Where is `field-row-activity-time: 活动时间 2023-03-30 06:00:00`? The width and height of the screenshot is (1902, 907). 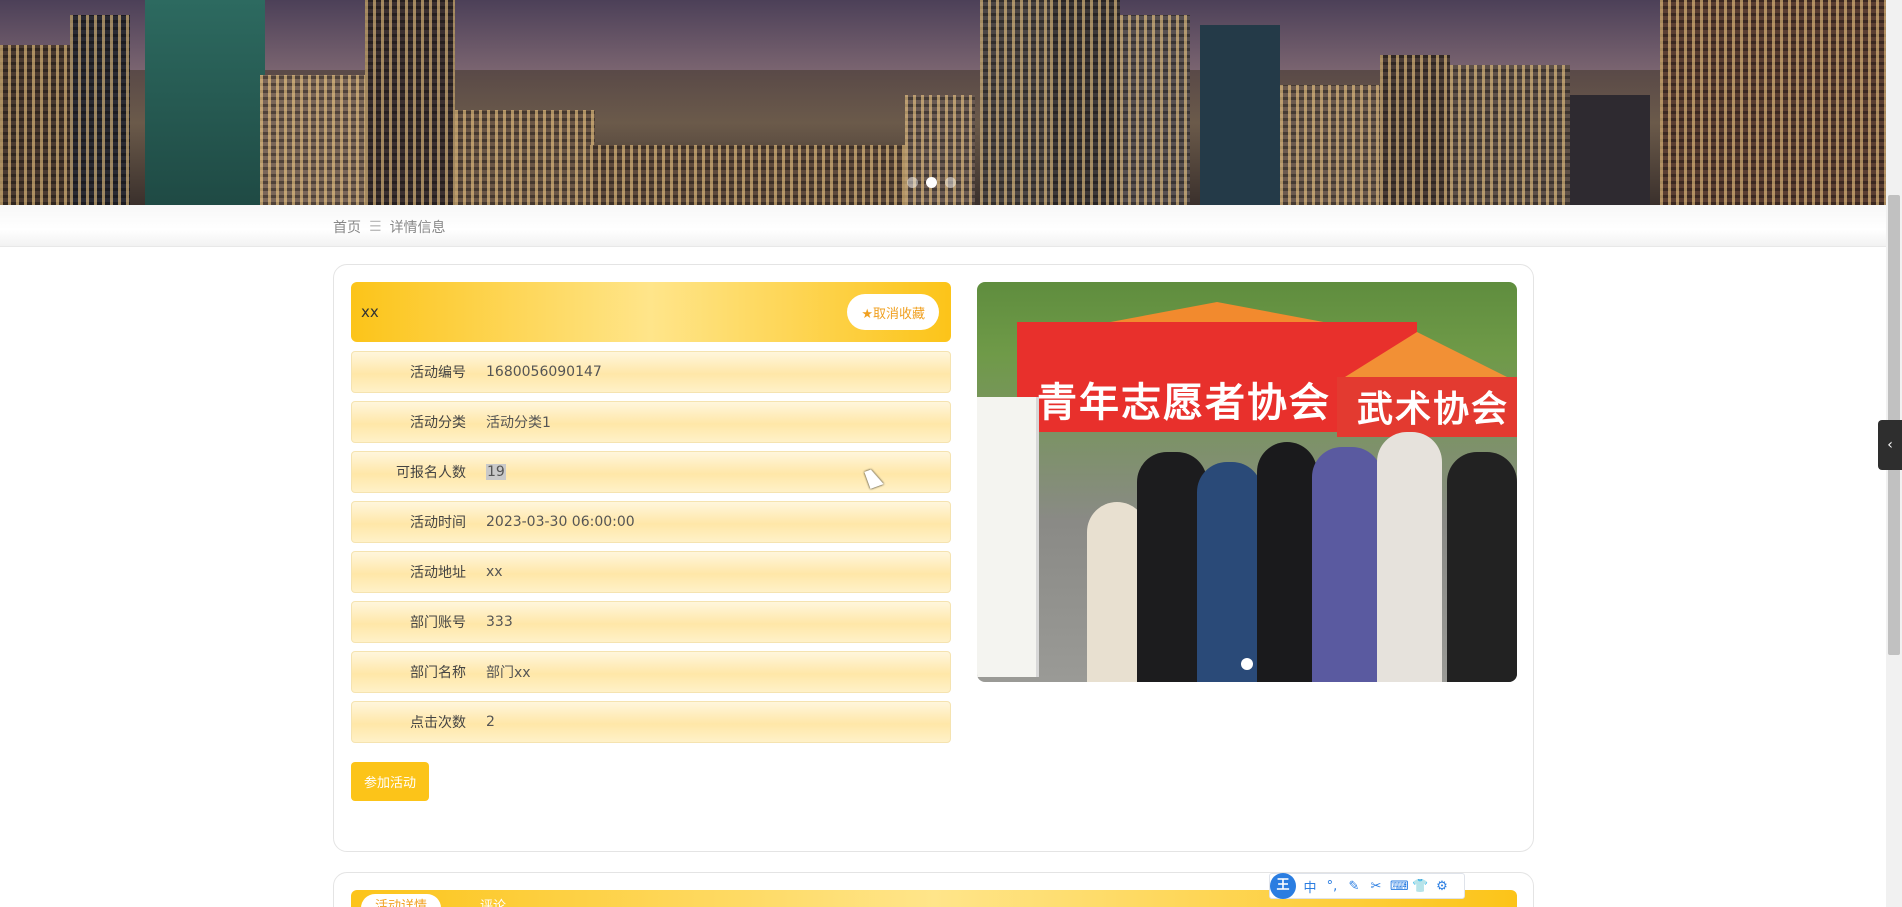
field-row-activity-time: 活动时间 2023-03-30 06:00:00 is located at coordinates (651, 522).